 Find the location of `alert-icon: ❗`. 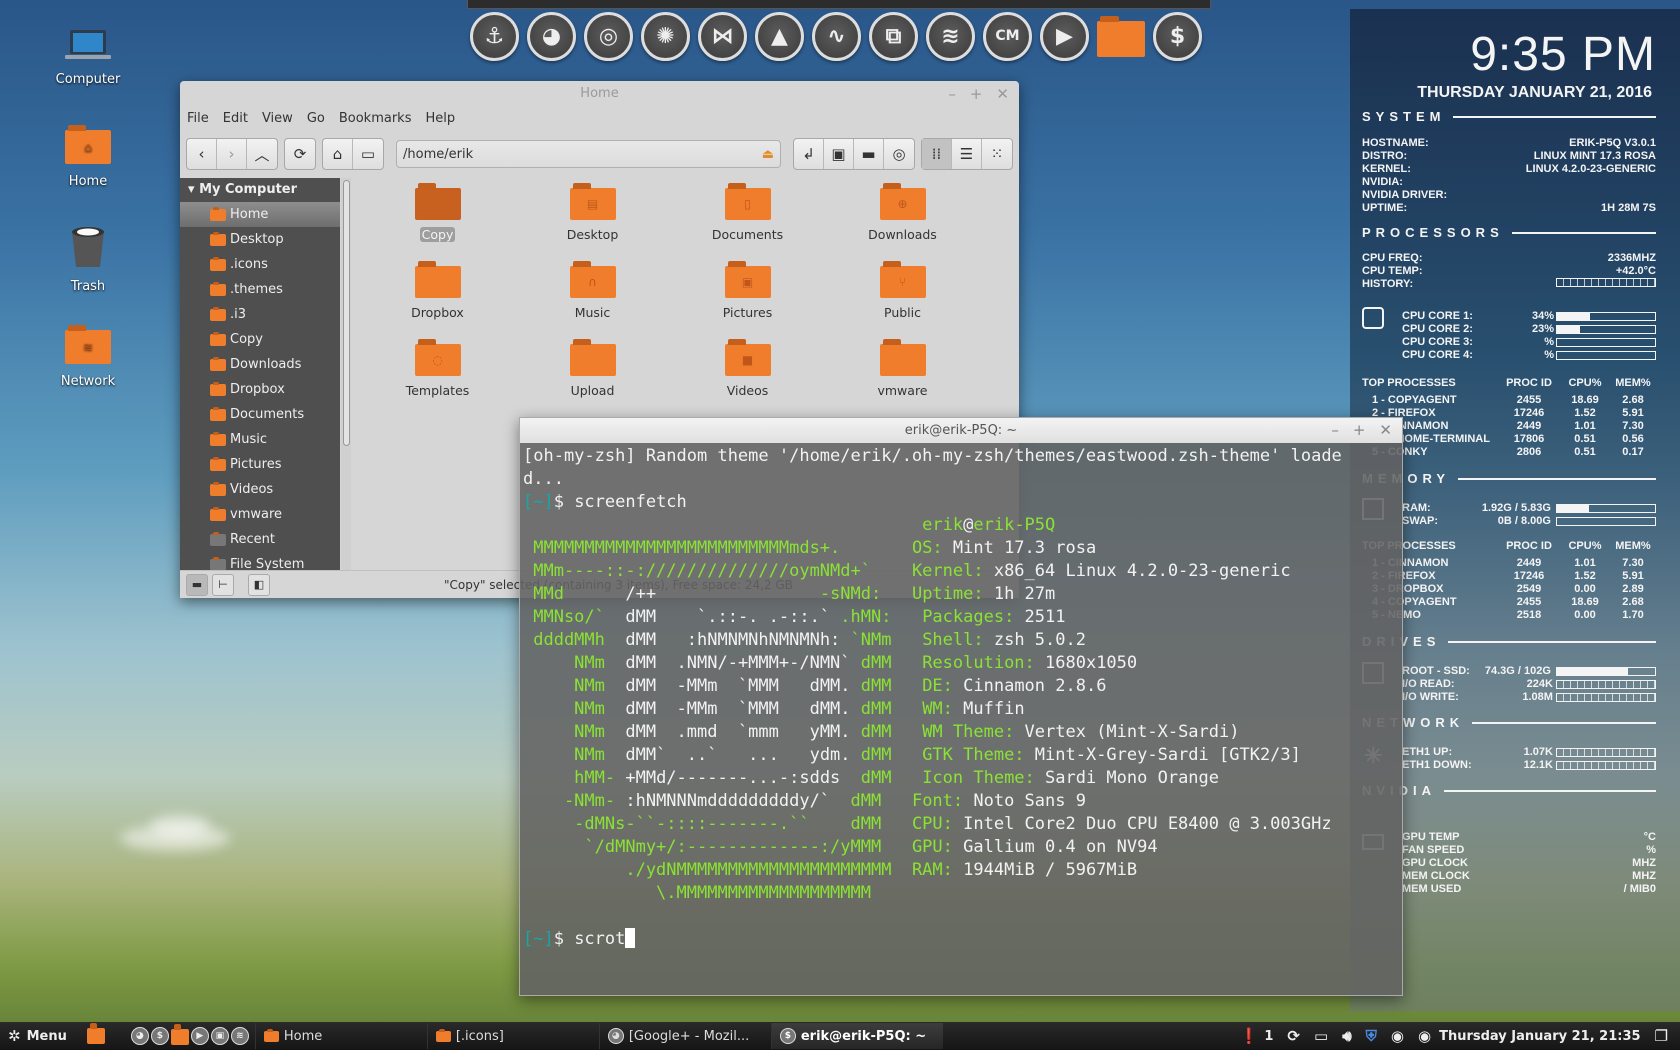

alert-icon: ❗ is located at coordinates (1249, 1036).